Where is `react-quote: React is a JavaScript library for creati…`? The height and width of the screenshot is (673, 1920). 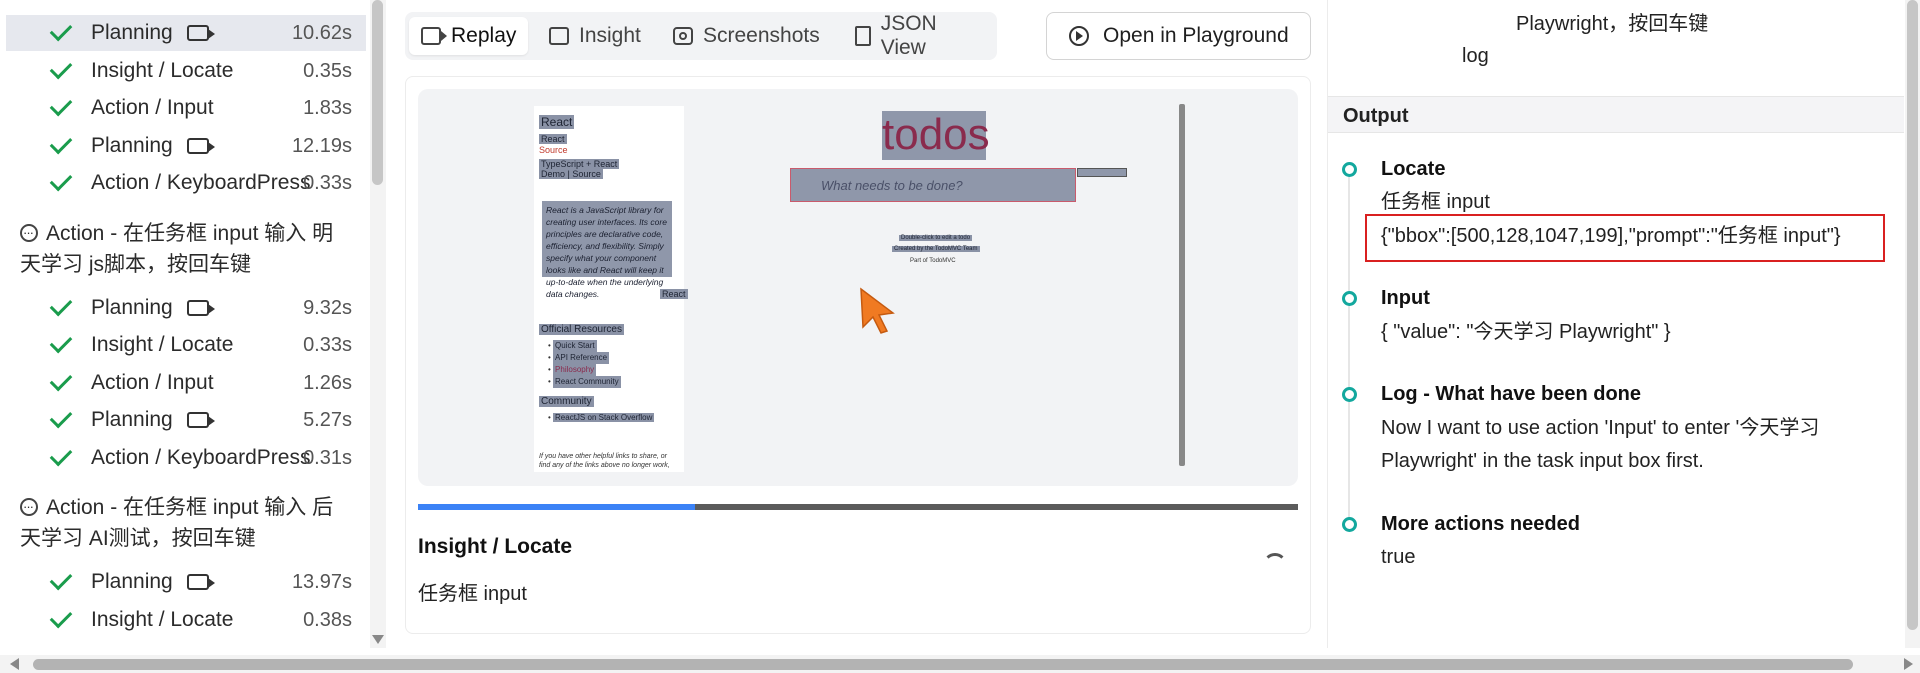
react-quote: React is a JavaScript library for creati… is located at coordinates (607, 250).